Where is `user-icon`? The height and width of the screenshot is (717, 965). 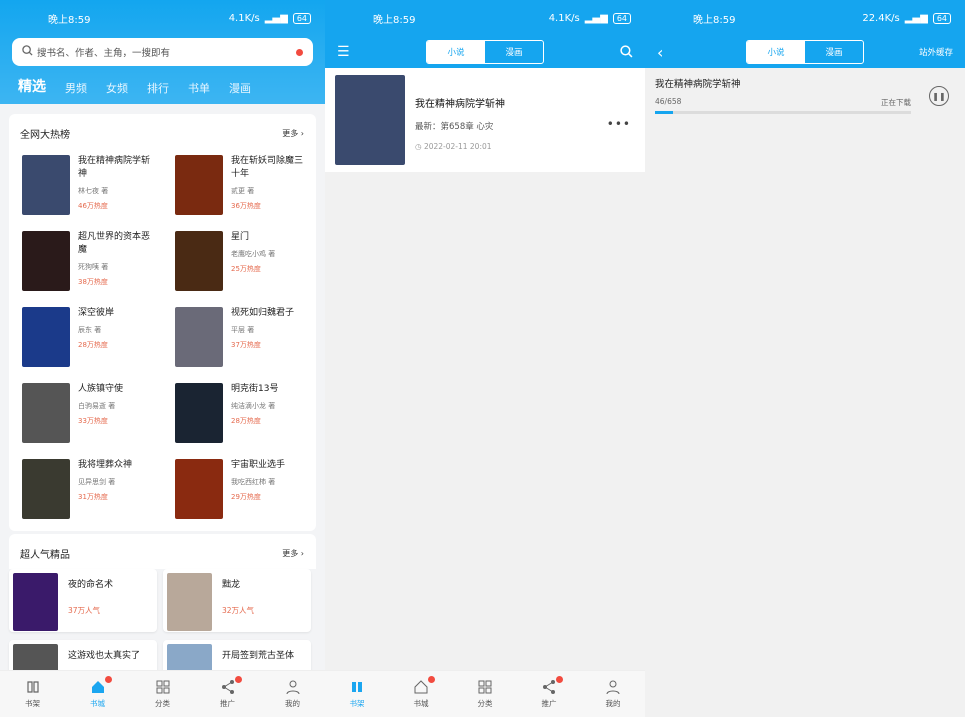 user-icon is located at coordinates (292, 687).